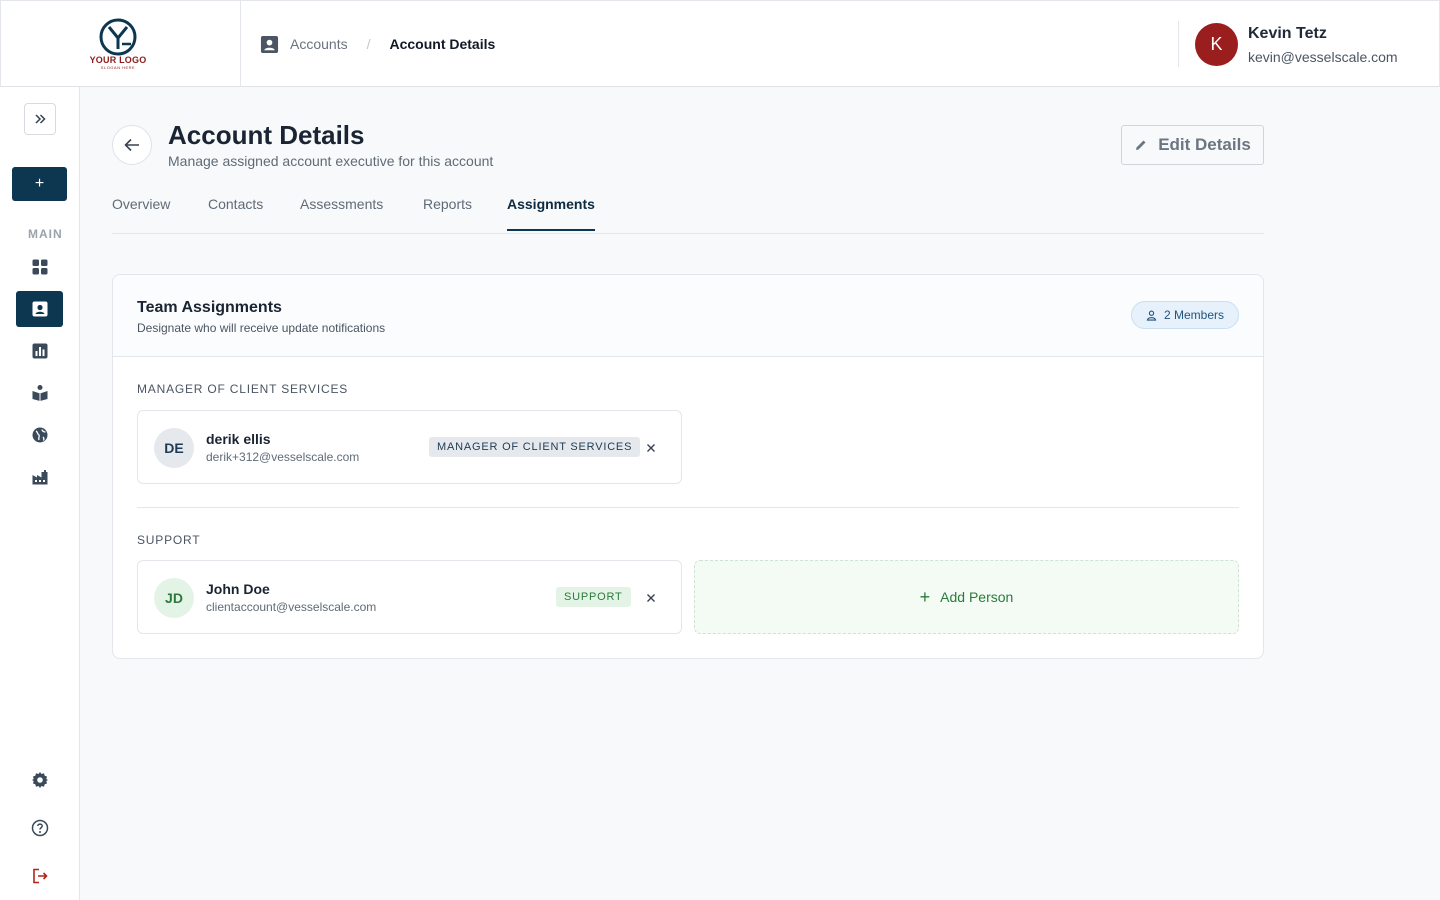  I want to click on grid-icon, so click(39, 267).